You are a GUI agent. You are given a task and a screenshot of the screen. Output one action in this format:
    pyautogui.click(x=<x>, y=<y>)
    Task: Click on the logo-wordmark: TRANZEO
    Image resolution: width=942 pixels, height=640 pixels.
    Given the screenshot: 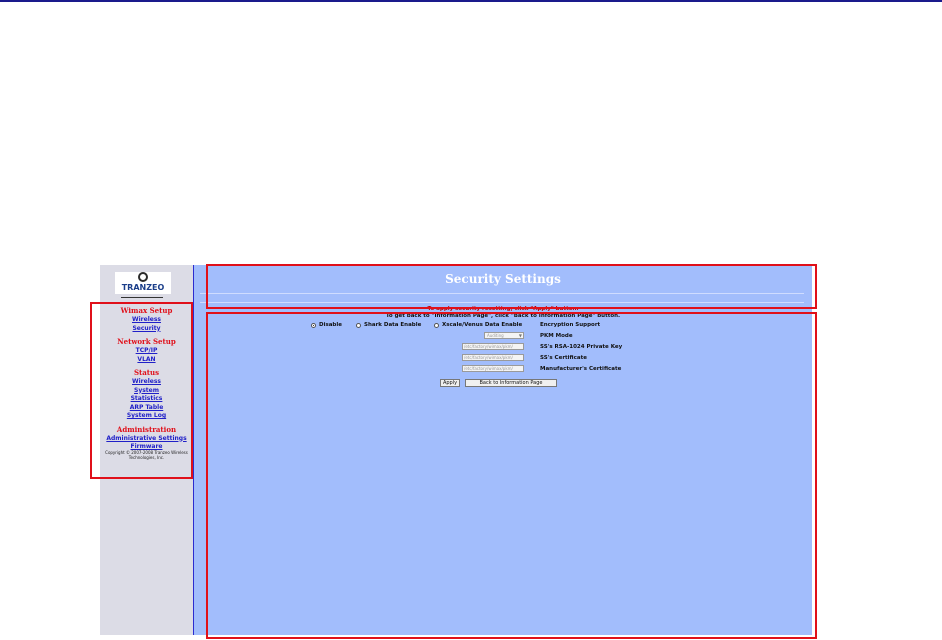 What is the action you would take?
    pyautogui.click(x=143, y=287)
    